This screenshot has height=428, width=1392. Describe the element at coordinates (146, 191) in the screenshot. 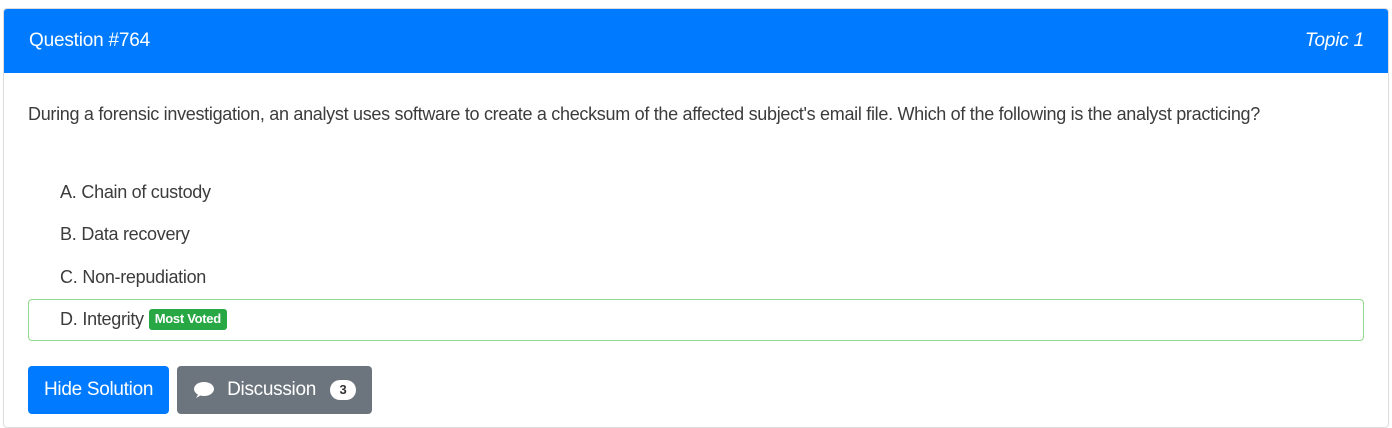

I see `choice-text: Chain of custody` at that location.